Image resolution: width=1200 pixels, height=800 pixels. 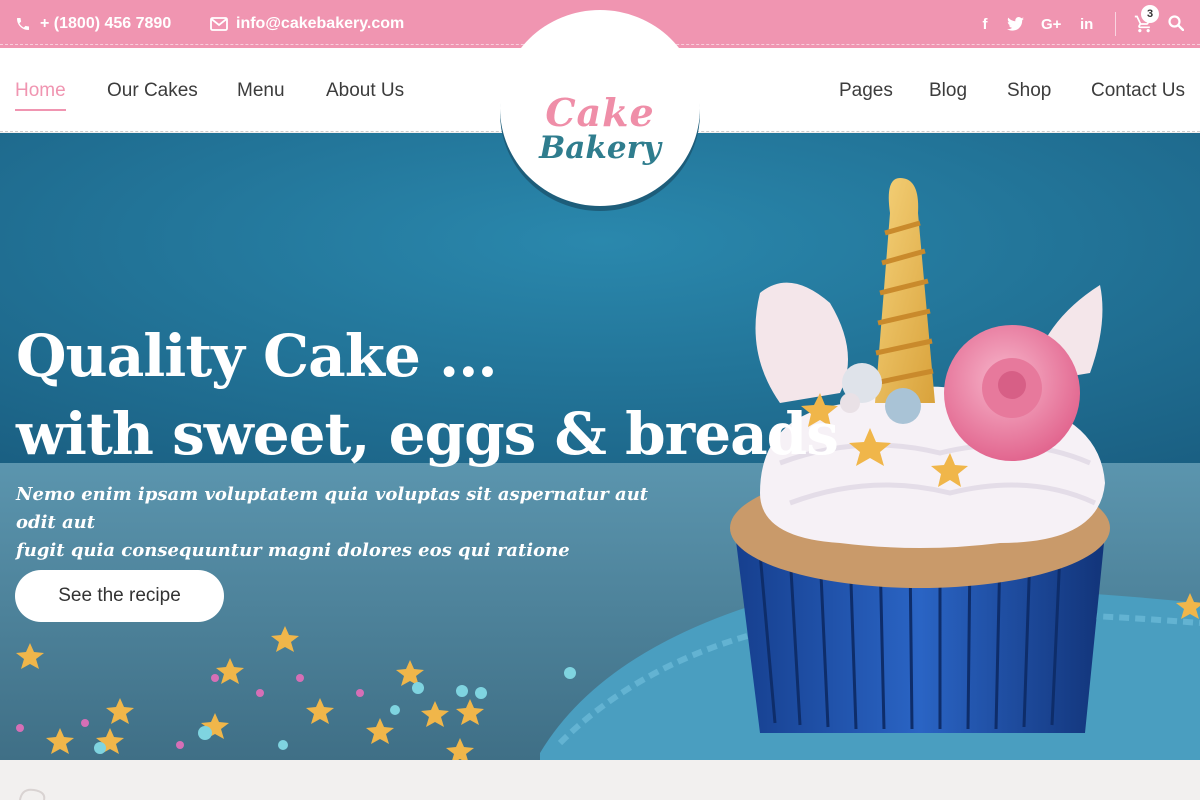 What do you see at coordinates (1177, 24) in the screenshot?
I see `search-icon` at bounding box center [1177, 24].